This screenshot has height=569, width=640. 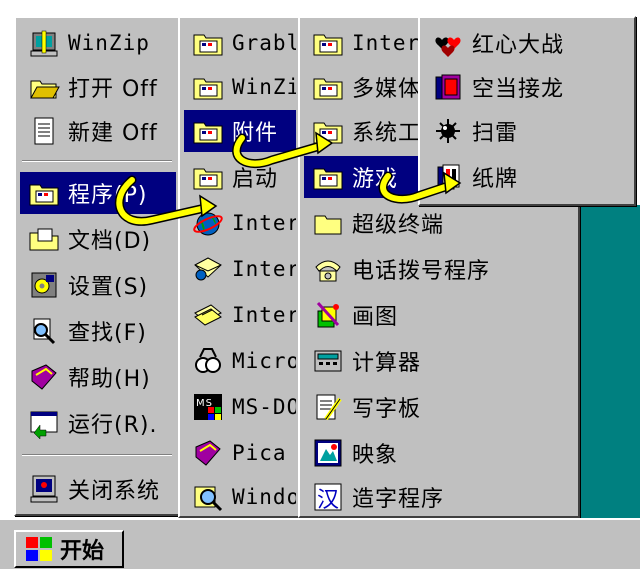 What do you see at coordinates (448, 131) in the screenshot?
I see `minesweeper-icon` at bounding box center [448, 131].